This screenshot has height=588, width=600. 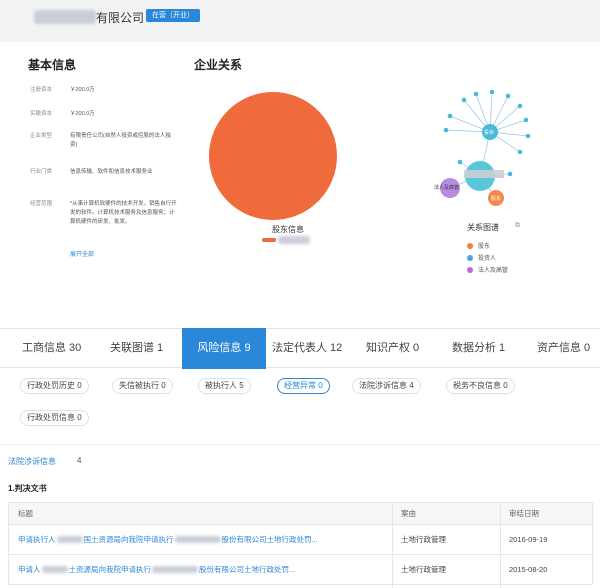 I want to click on case-date: 2016-09-19, so click(x=528, y=539).